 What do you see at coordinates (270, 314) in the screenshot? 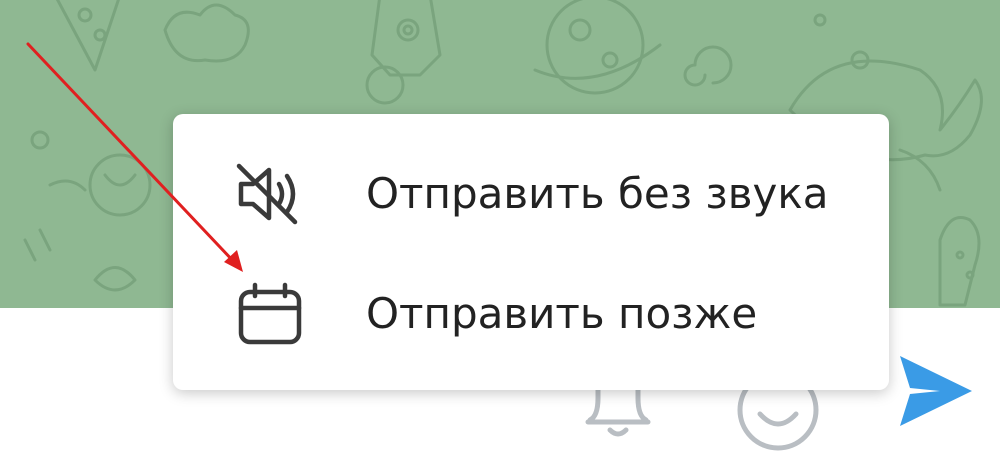
I see `calendar-icon` at bounding box center [270, 314].